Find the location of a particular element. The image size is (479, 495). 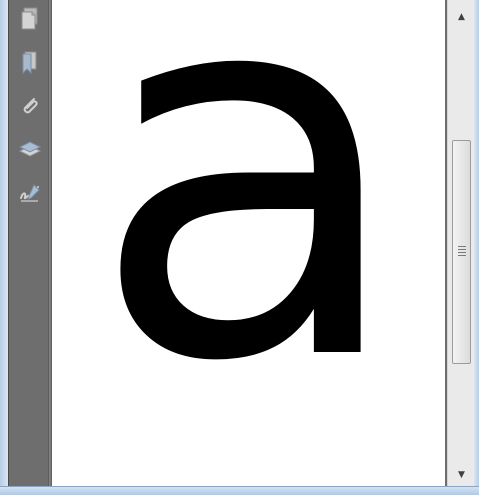

chevron-down-icon: ▼ is located at coordinates (461, 474).